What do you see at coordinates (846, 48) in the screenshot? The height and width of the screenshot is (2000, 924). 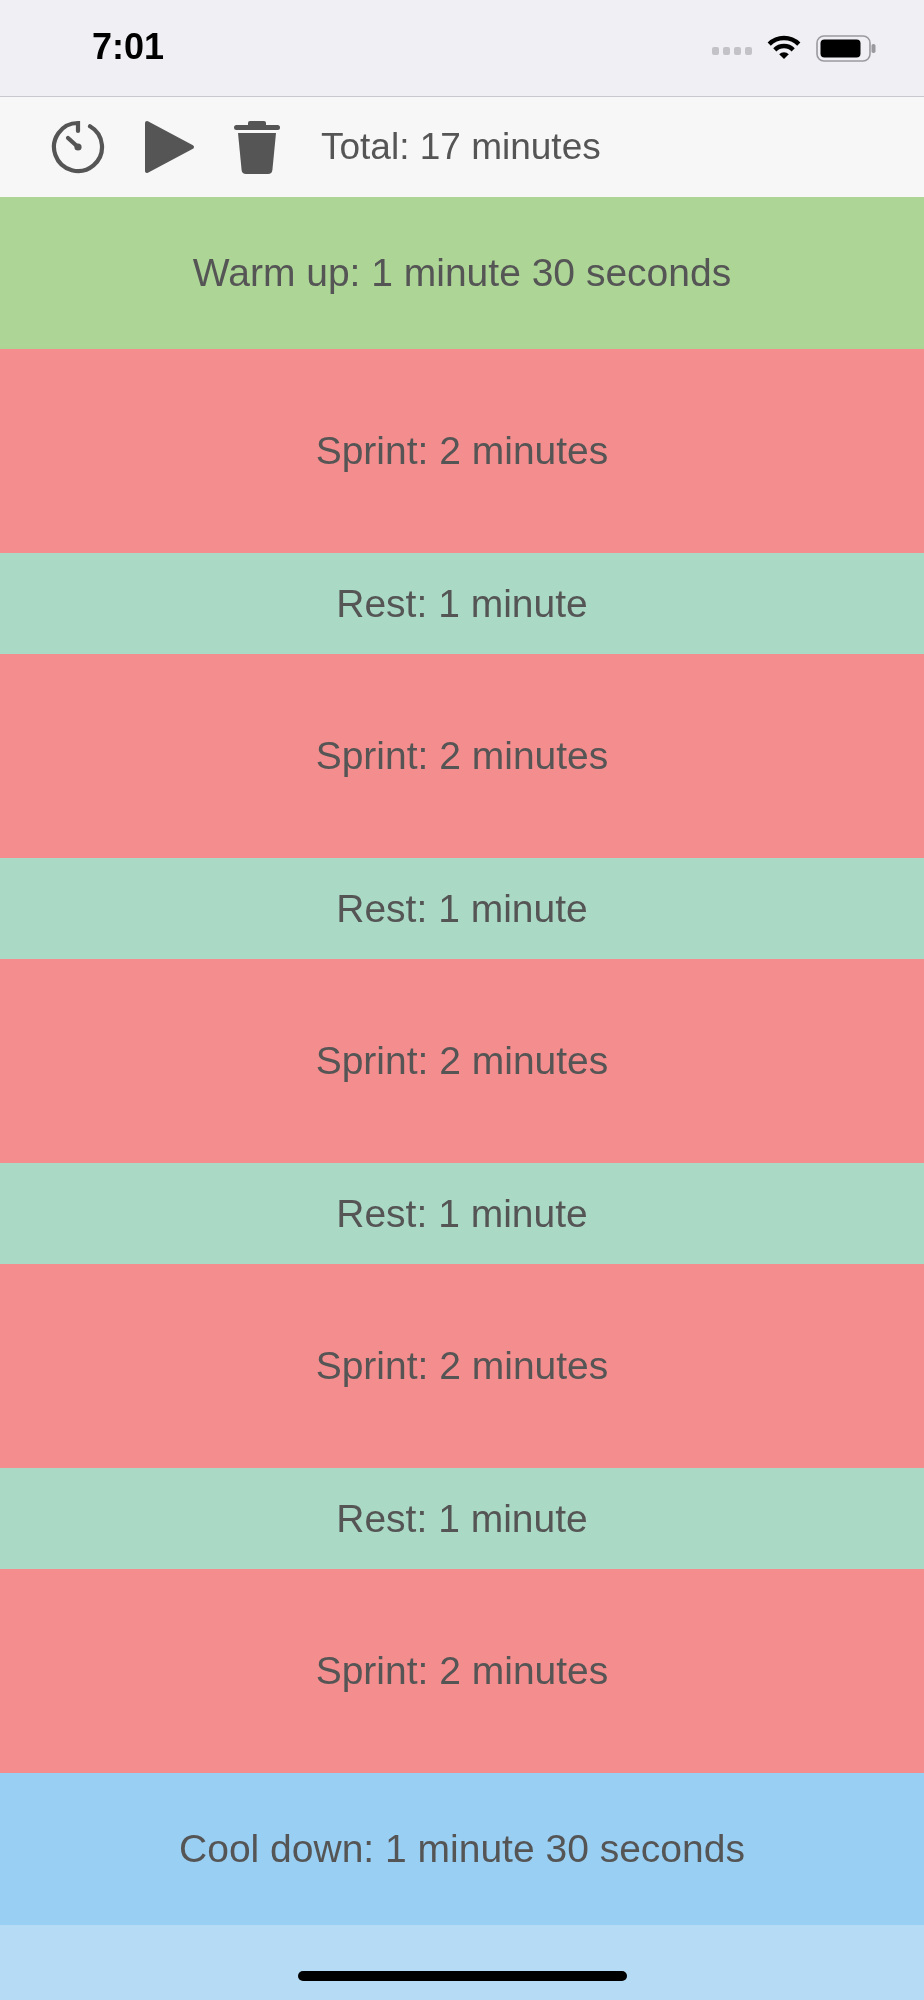 I see `battery-icon` at bounding box center [846, 48].